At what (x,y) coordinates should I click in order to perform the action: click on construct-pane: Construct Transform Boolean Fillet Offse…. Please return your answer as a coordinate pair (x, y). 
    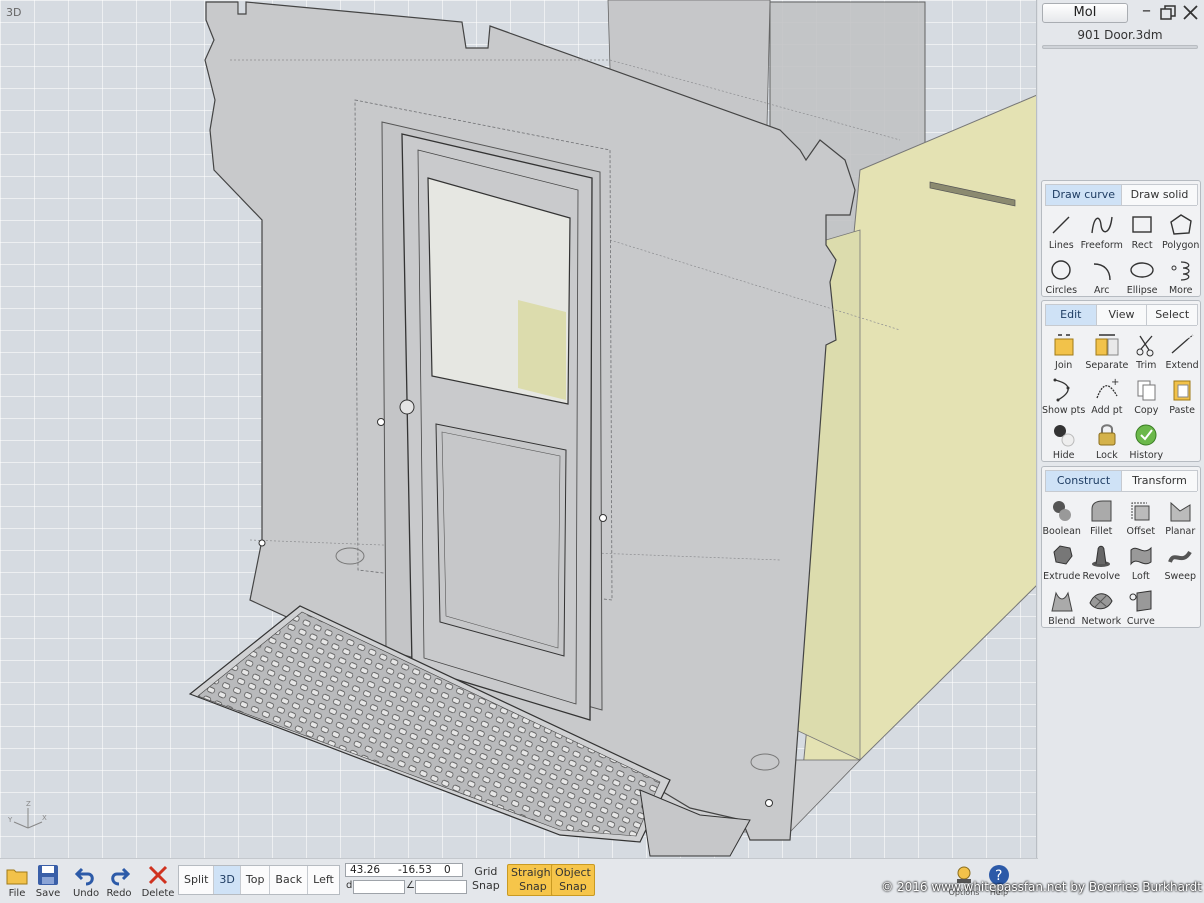
    Looking at the image, I should click on (1121, 547).